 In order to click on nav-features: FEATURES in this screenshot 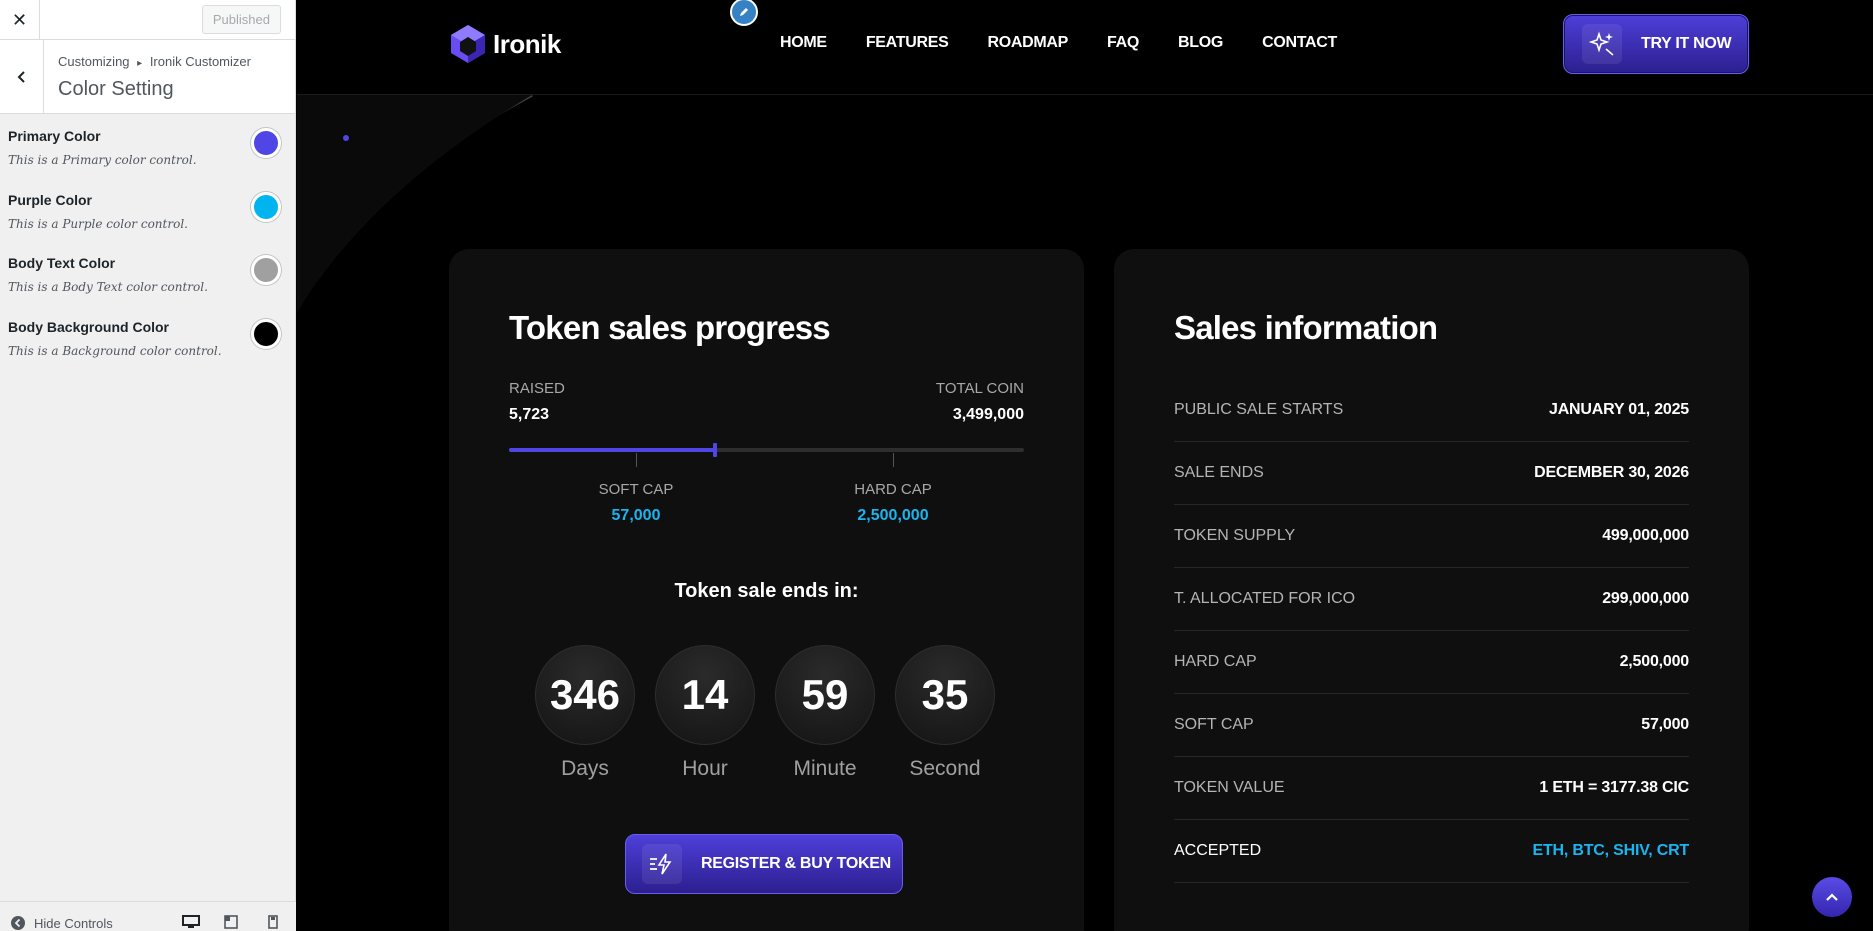, I will do `click(907, 43)`.